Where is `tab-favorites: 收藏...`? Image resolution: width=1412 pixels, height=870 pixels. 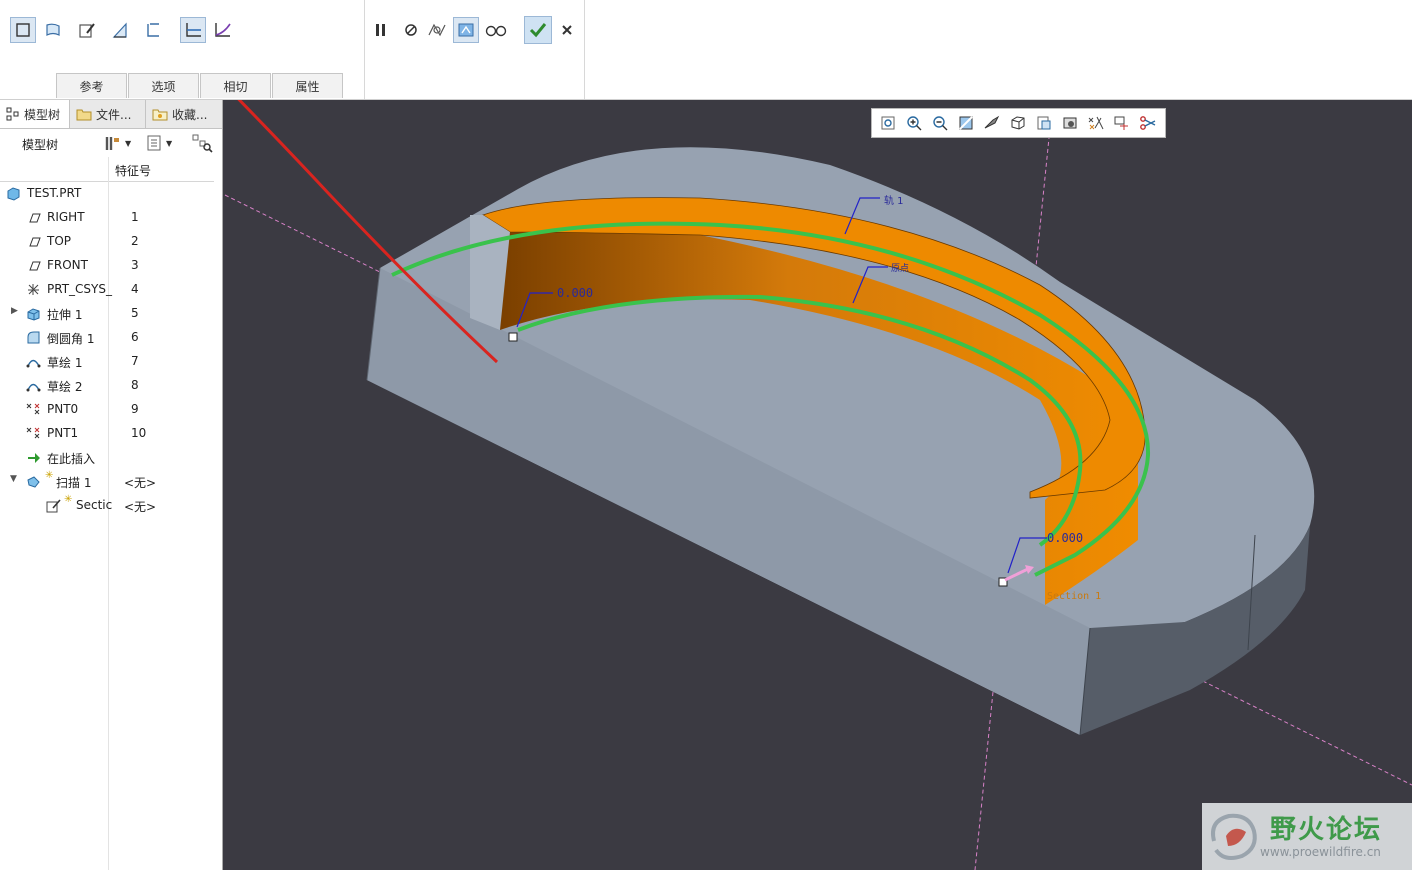
tab-favorites: 收藏... is located at coordinates (184, 114).